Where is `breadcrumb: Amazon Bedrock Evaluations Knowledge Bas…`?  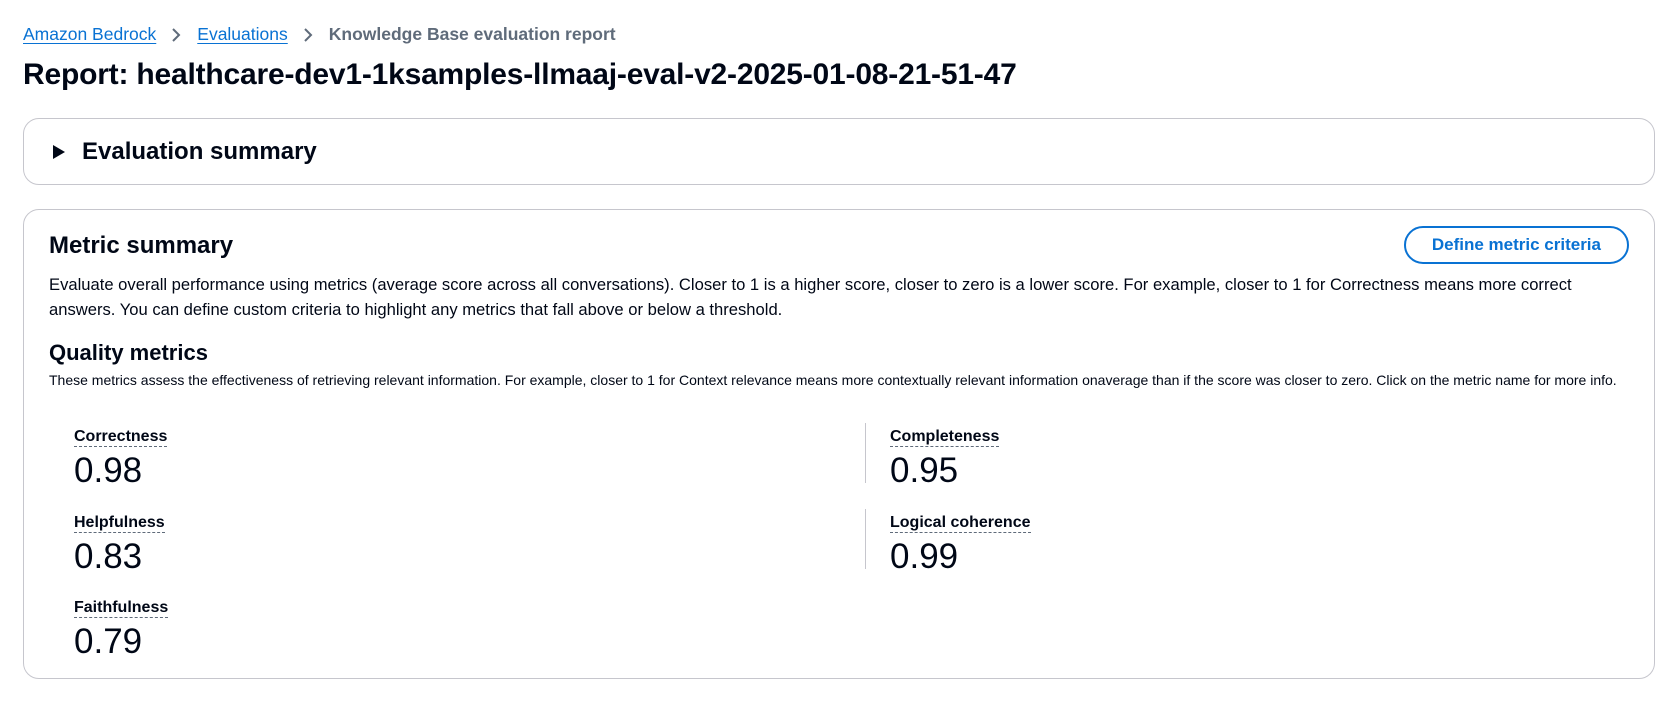
breadcrumb: Amazon Bedrock Evaluations Knowledge Bas… is located at coordinates (319, 34).